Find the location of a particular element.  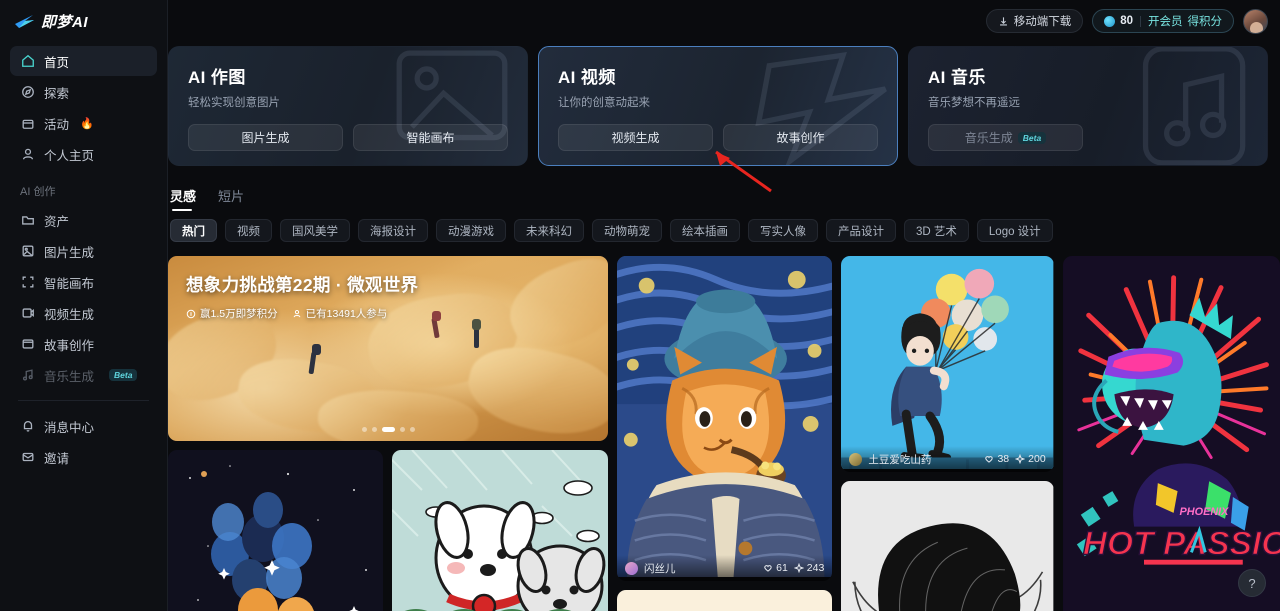

balloon-girl-card: 土豆爱吃山药 38 200 is located at coordinates (947, 364).